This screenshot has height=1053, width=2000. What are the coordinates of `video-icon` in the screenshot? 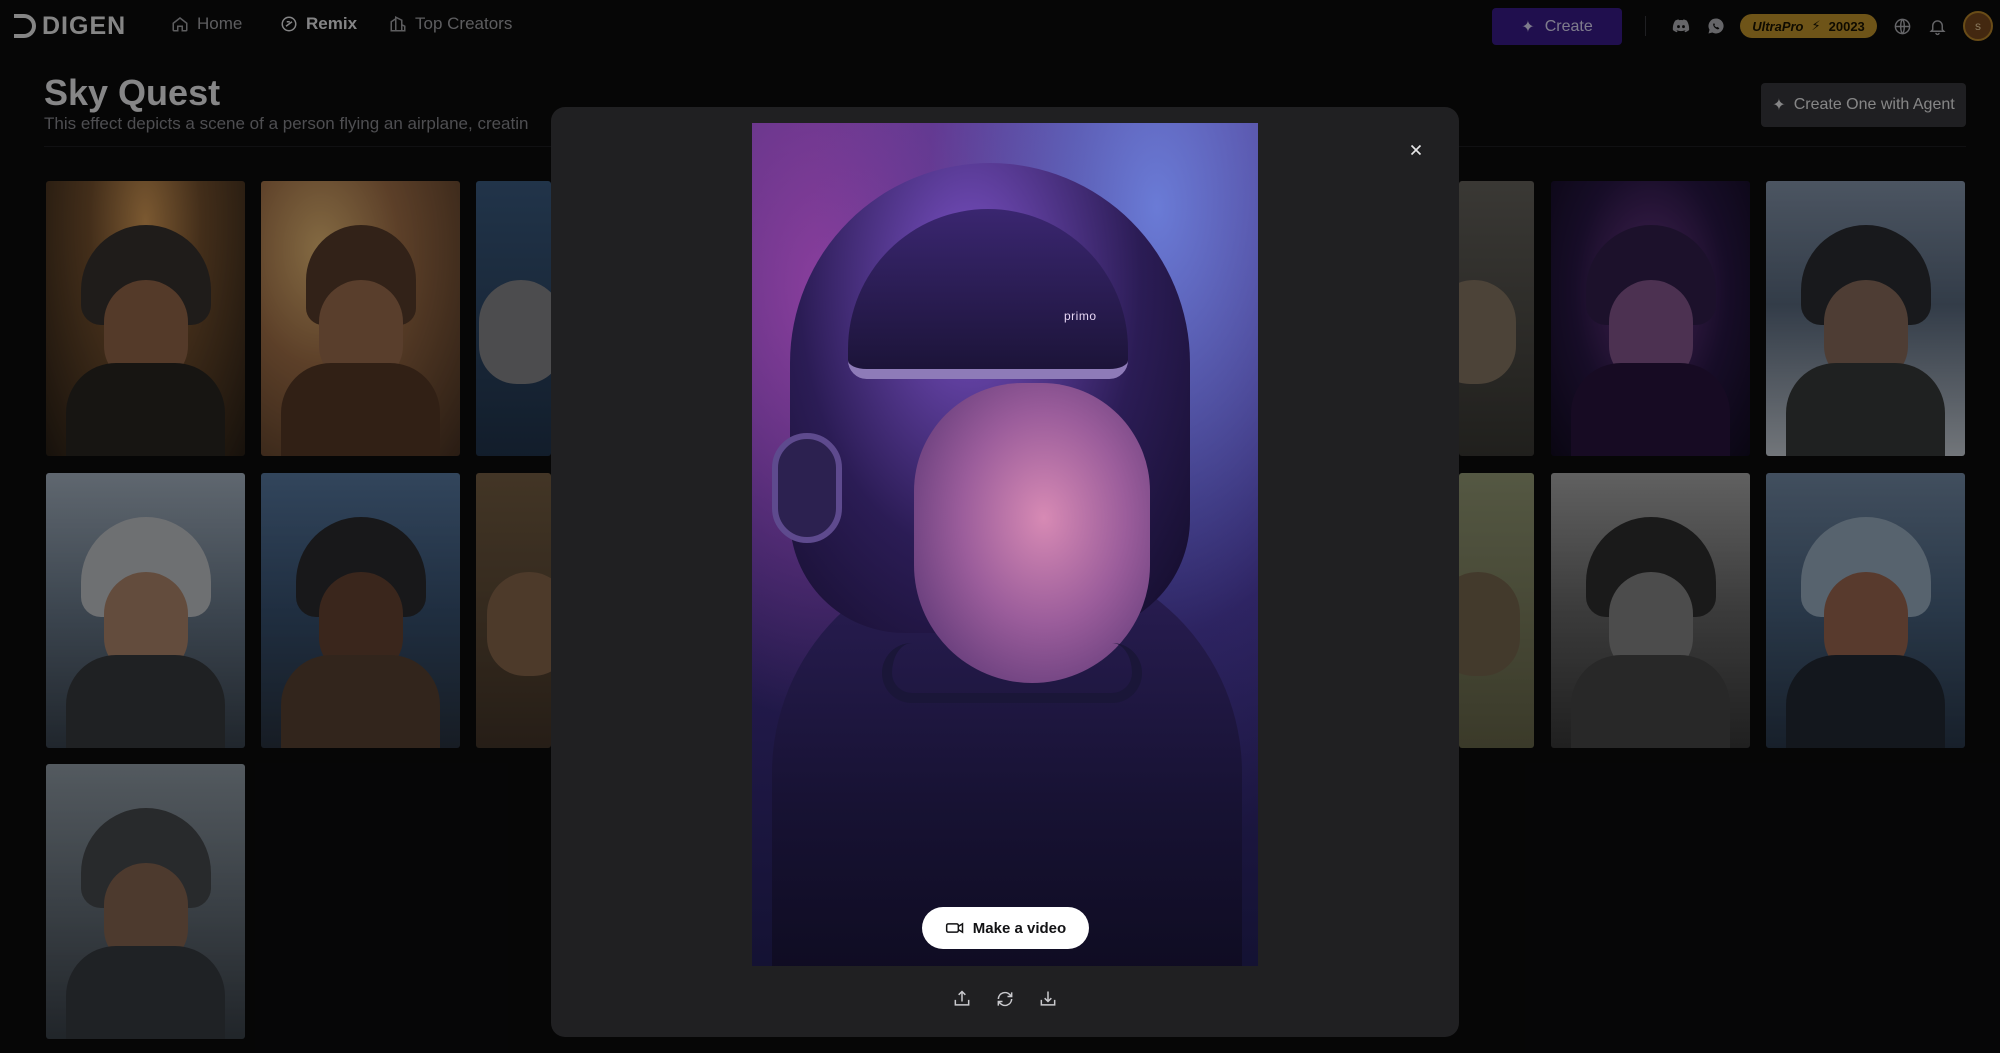 It's located at (954, 928).